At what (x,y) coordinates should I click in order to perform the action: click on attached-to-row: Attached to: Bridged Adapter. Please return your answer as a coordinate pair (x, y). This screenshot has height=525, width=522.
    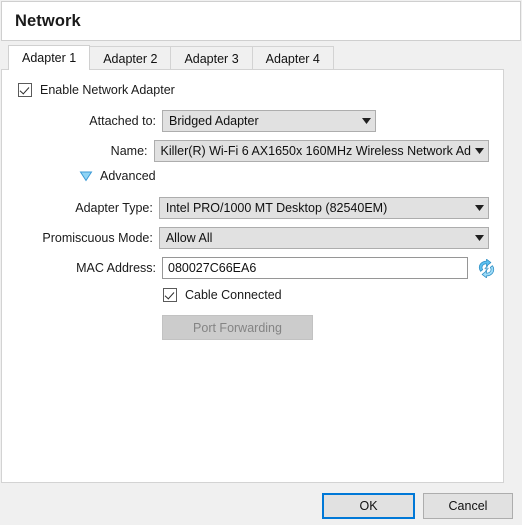
    Looking at the image, I should click on (245, 121).